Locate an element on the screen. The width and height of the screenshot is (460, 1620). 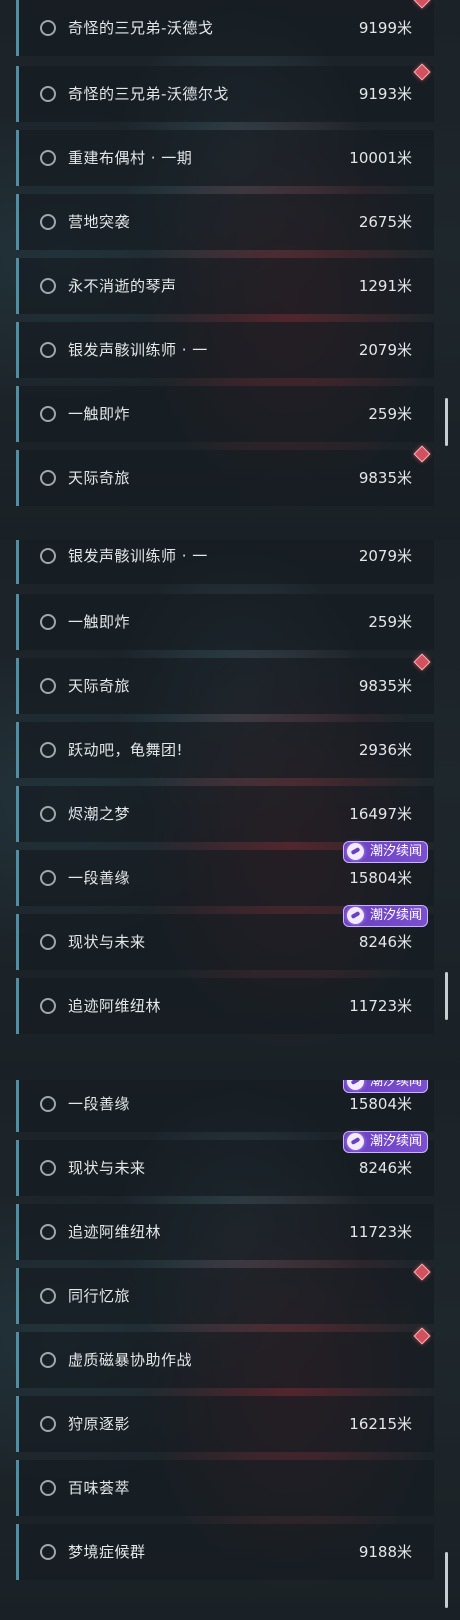
quest-row: 梦境症候群 9188米 is located at coordinates (225, 1552).